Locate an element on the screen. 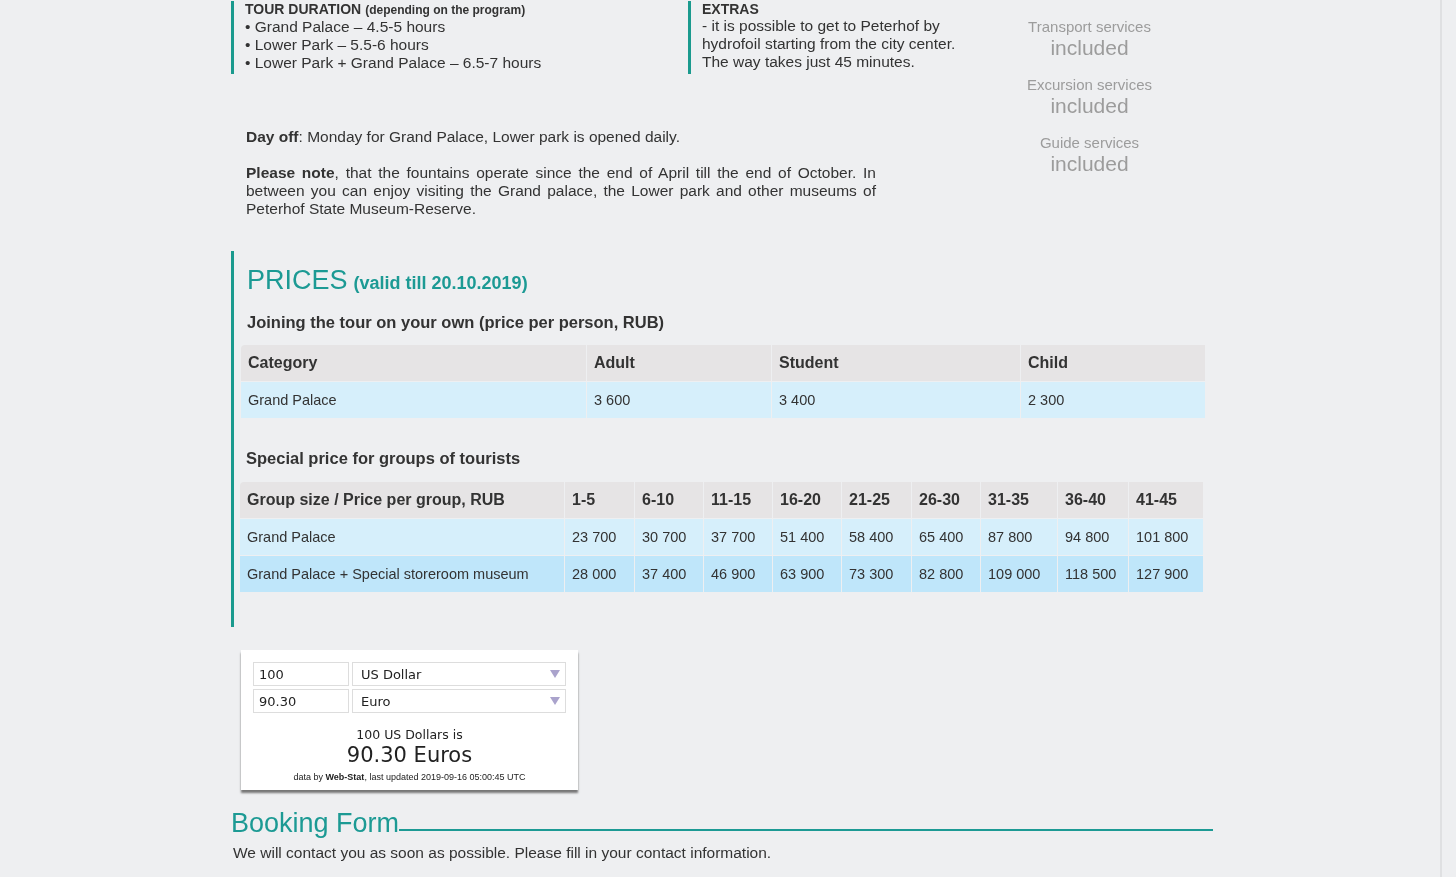 The height and width of the screenshot is (877, 1456). column-header: Student is located at coordinates (896, 363).